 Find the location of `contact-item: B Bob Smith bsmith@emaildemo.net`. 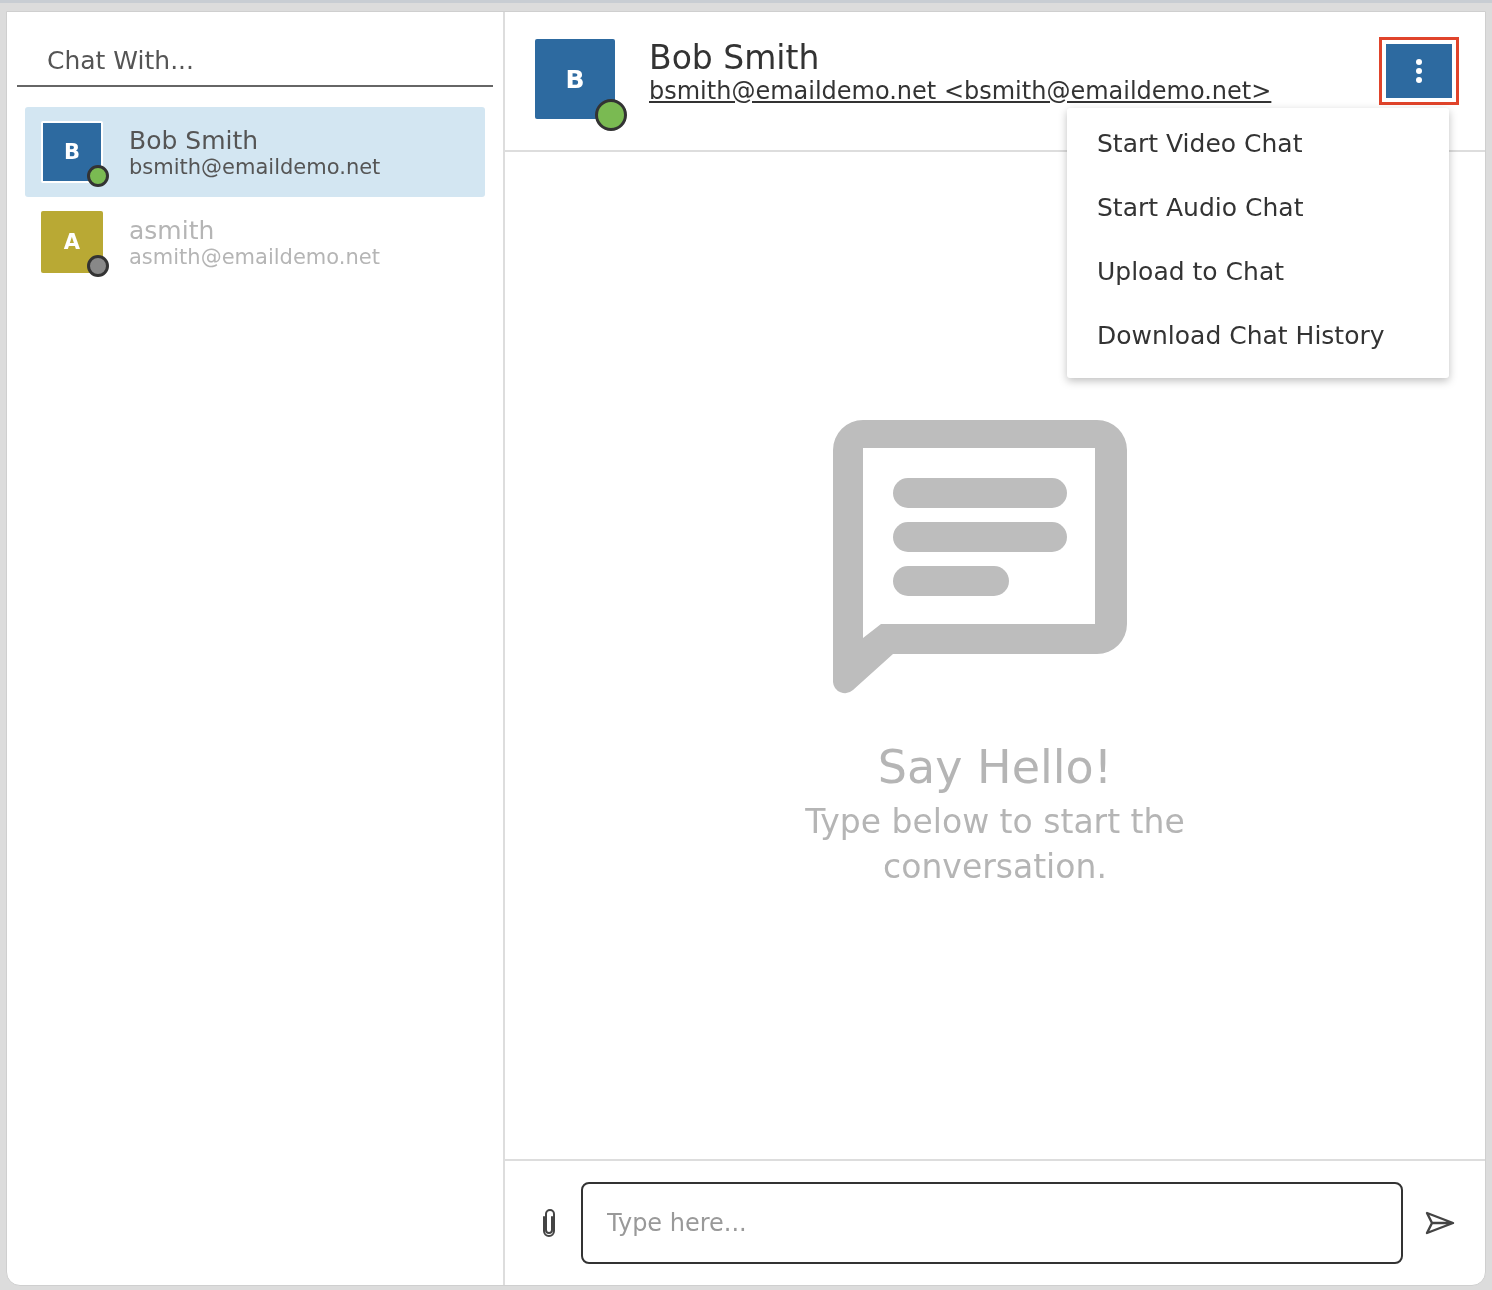

contact-item: B Bob Smith bsmith@emaildemo.net is located at coordinates (255, 152).